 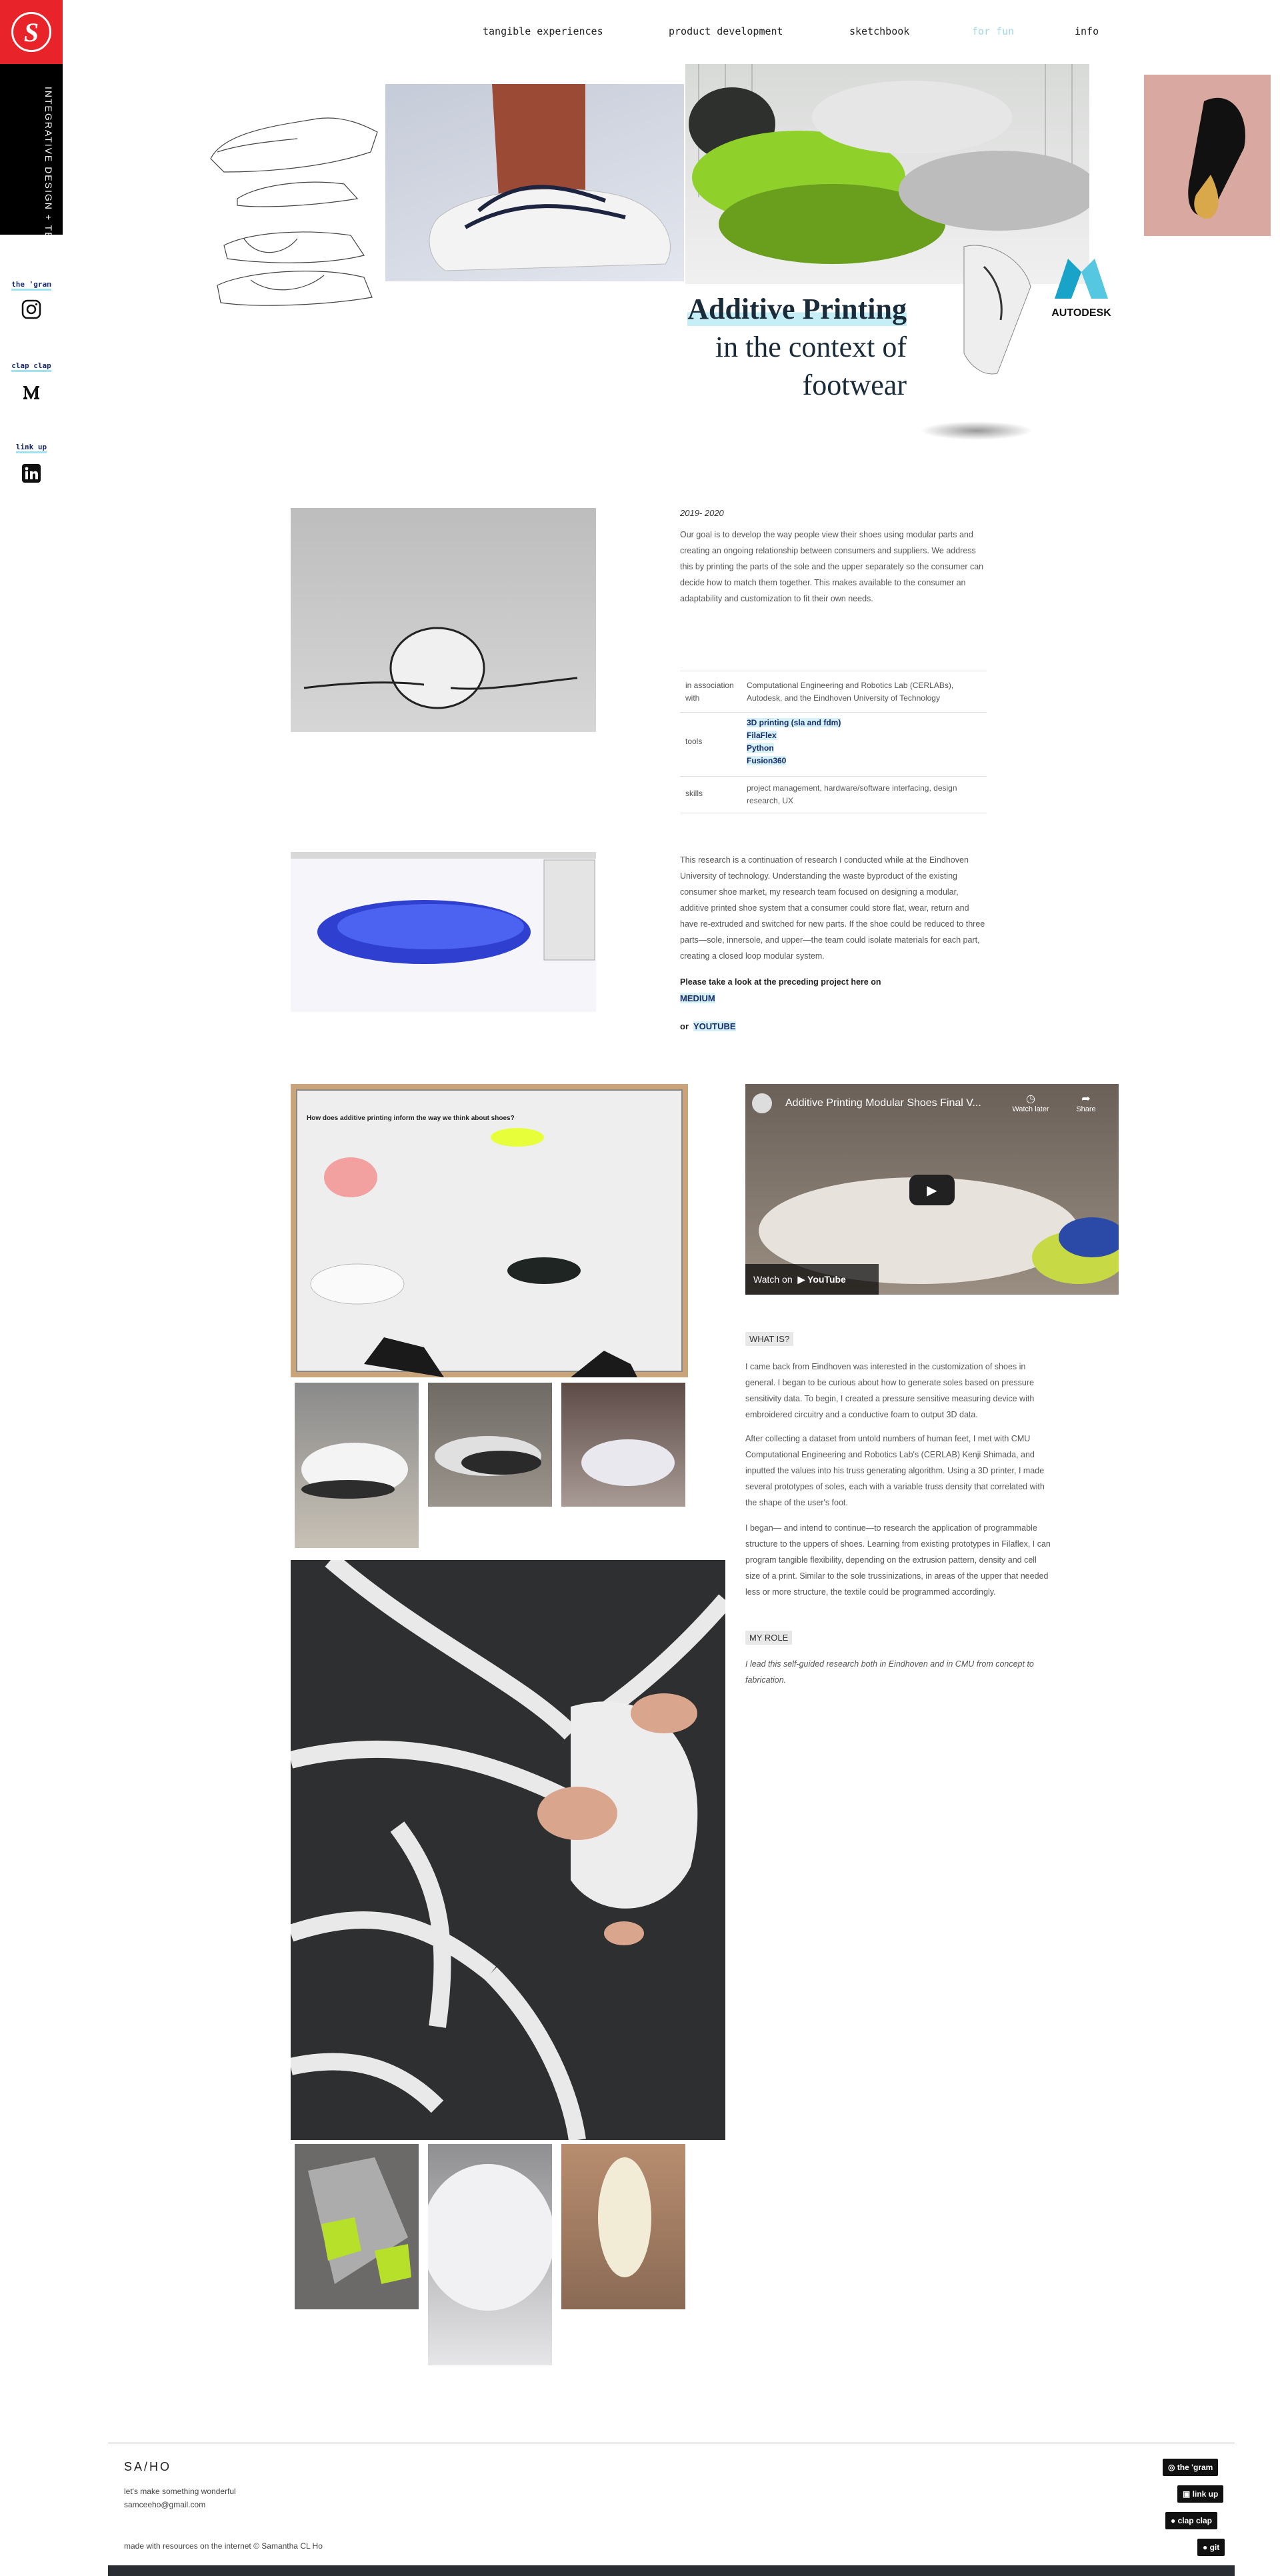 I want to click on tool-item: FilaFlex, so click(x=762, y=735).